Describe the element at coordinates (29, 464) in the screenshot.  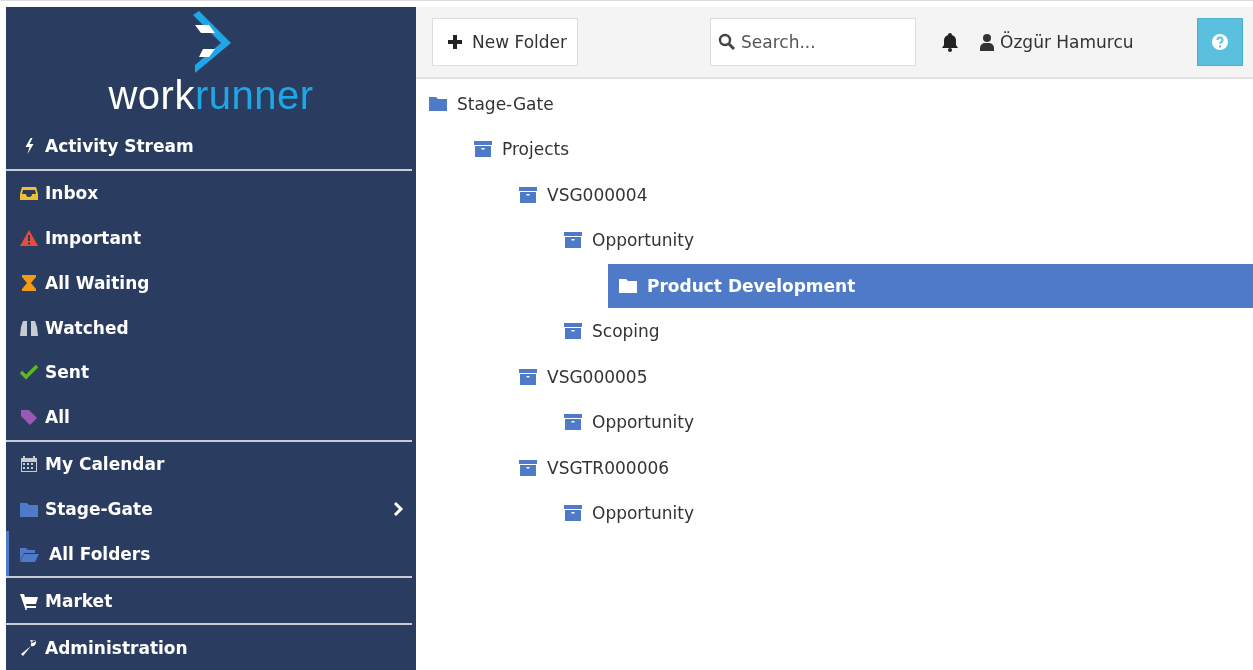
I see `calendar-icon` at that location.